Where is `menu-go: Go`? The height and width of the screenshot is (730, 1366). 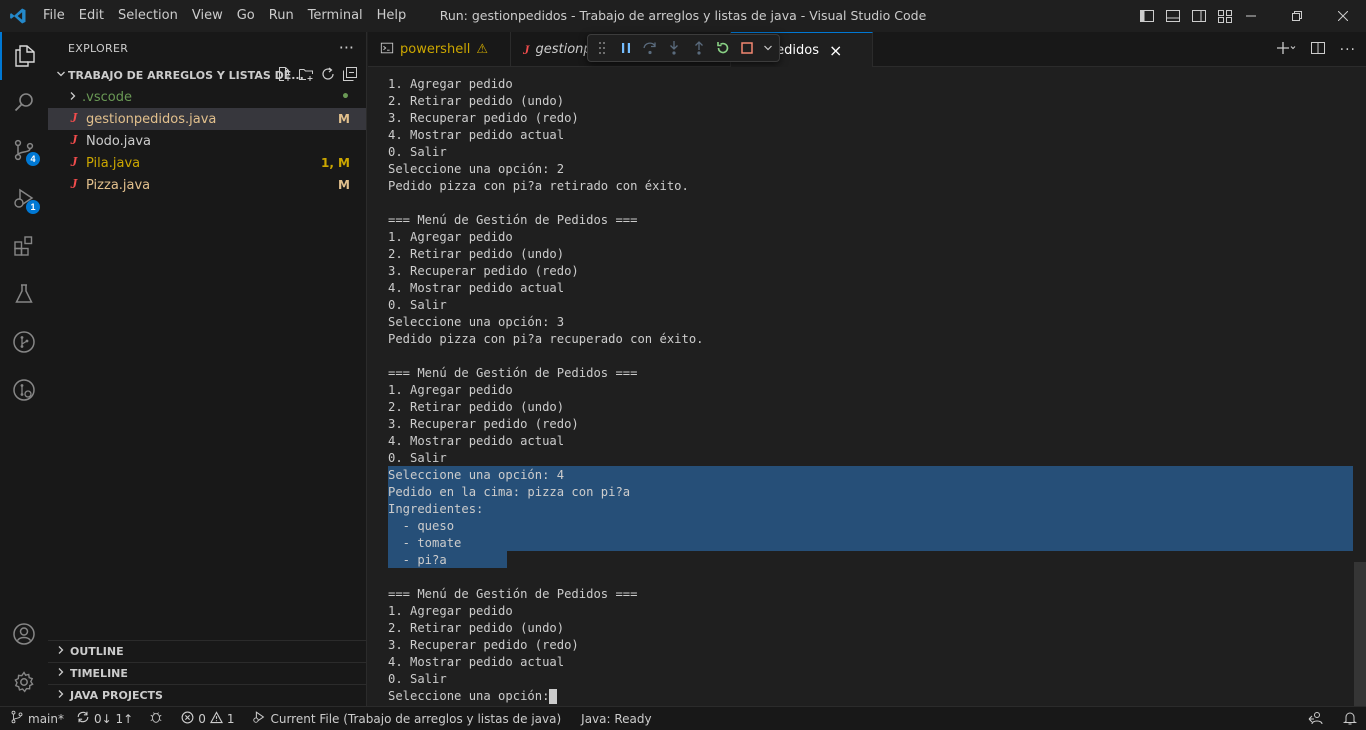
menu-go: Go is located at coordinates (246, 16).